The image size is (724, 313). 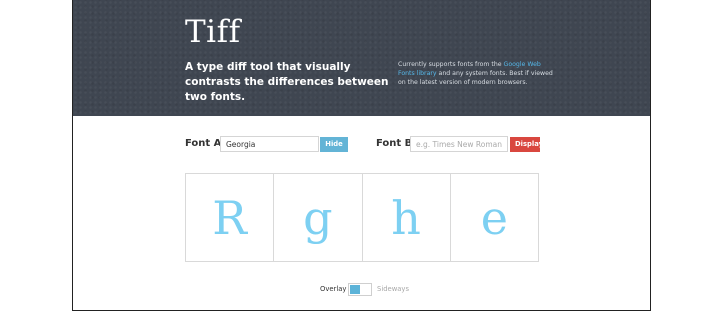 I want to click on glyph-h: h, so click(x=406, y=217).